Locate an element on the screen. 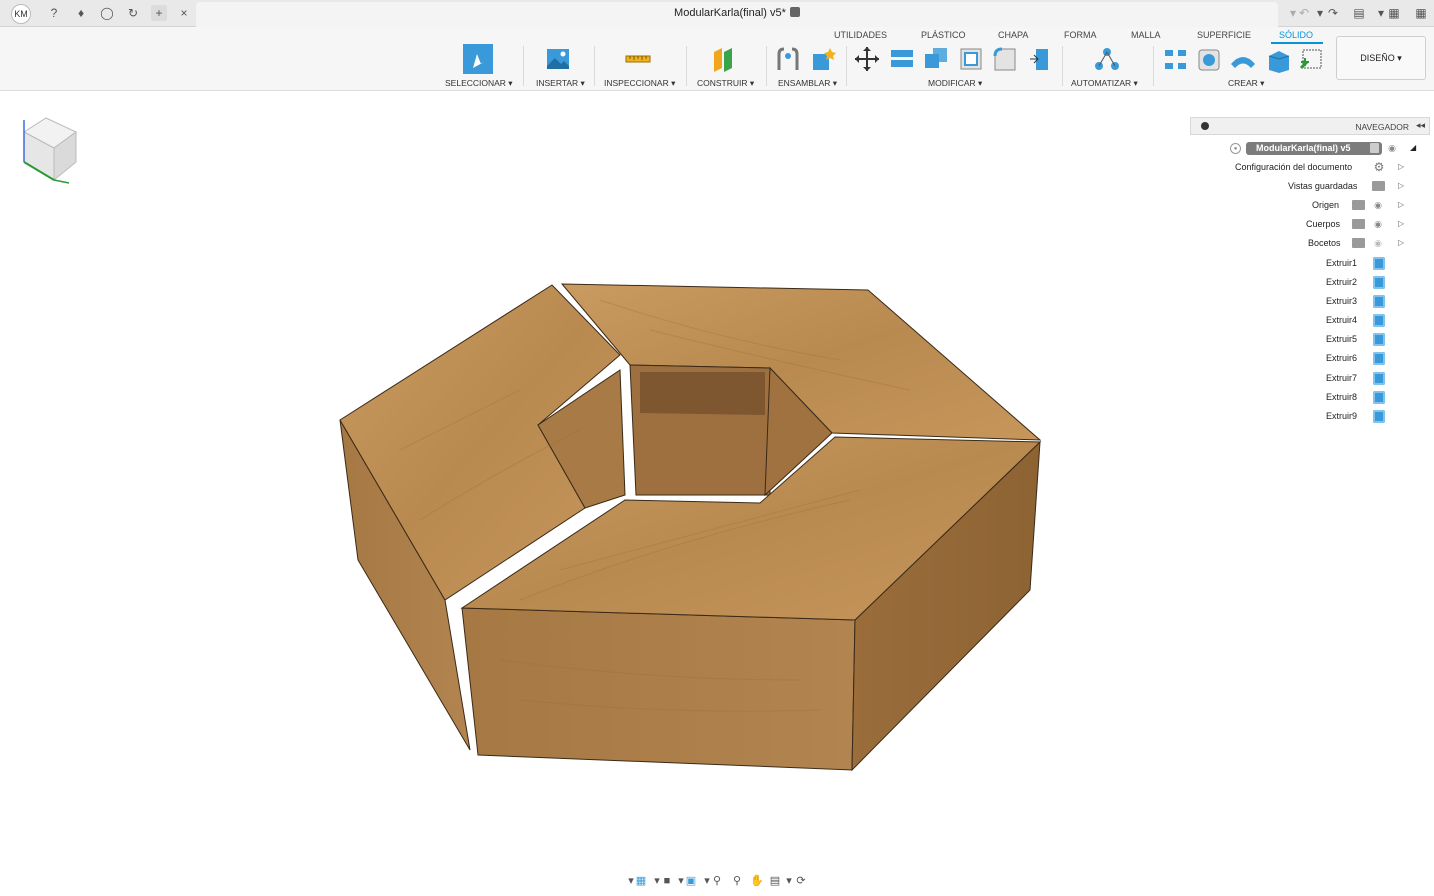  close-tab-button: × is located at coordinates (184, 13).